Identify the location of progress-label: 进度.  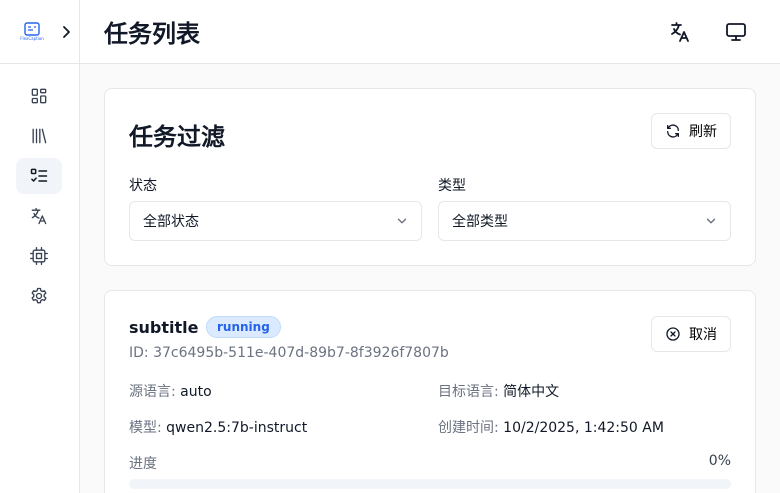
(143, 464).